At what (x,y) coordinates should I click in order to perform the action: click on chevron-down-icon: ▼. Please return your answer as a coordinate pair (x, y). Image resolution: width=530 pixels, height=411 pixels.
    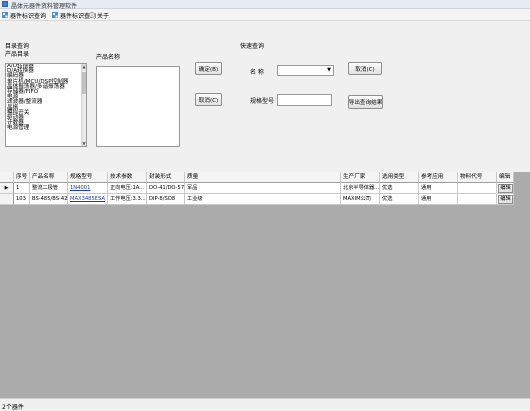
    Looking at the image, I should click on (329, 70).